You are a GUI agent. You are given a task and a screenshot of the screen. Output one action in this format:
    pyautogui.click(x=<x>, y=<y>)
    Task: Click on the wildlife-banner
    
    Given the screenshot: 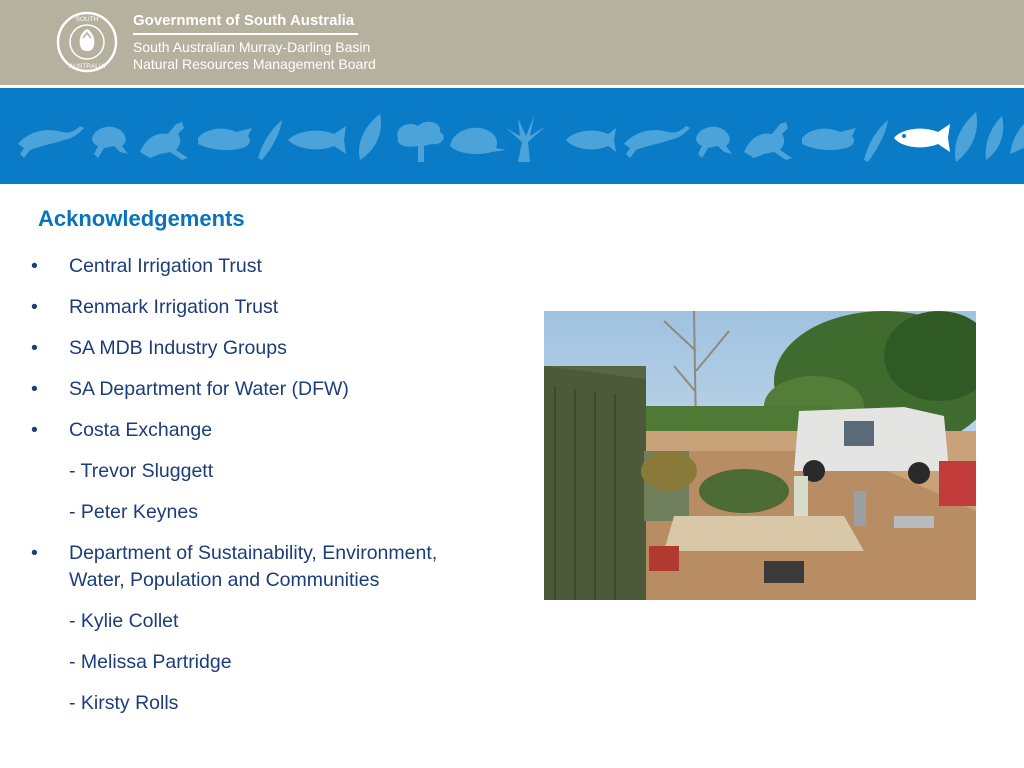 What is the action you would take?
    pyautogui.click(x=512, y=136)
    